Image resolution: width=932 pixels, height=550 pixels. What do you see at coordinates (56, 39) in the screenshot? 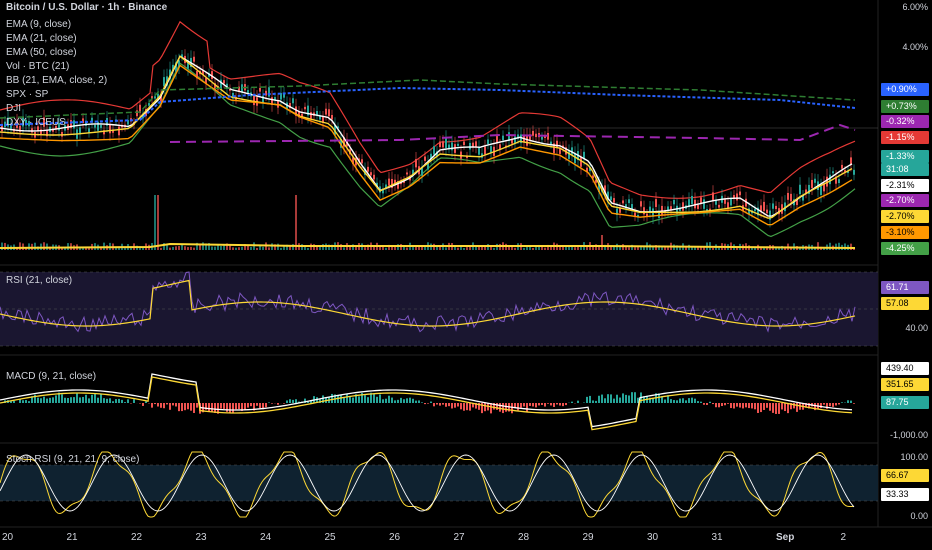
I see `legend-ema21: EMA (21, close)` at bounding box center [56, 39].